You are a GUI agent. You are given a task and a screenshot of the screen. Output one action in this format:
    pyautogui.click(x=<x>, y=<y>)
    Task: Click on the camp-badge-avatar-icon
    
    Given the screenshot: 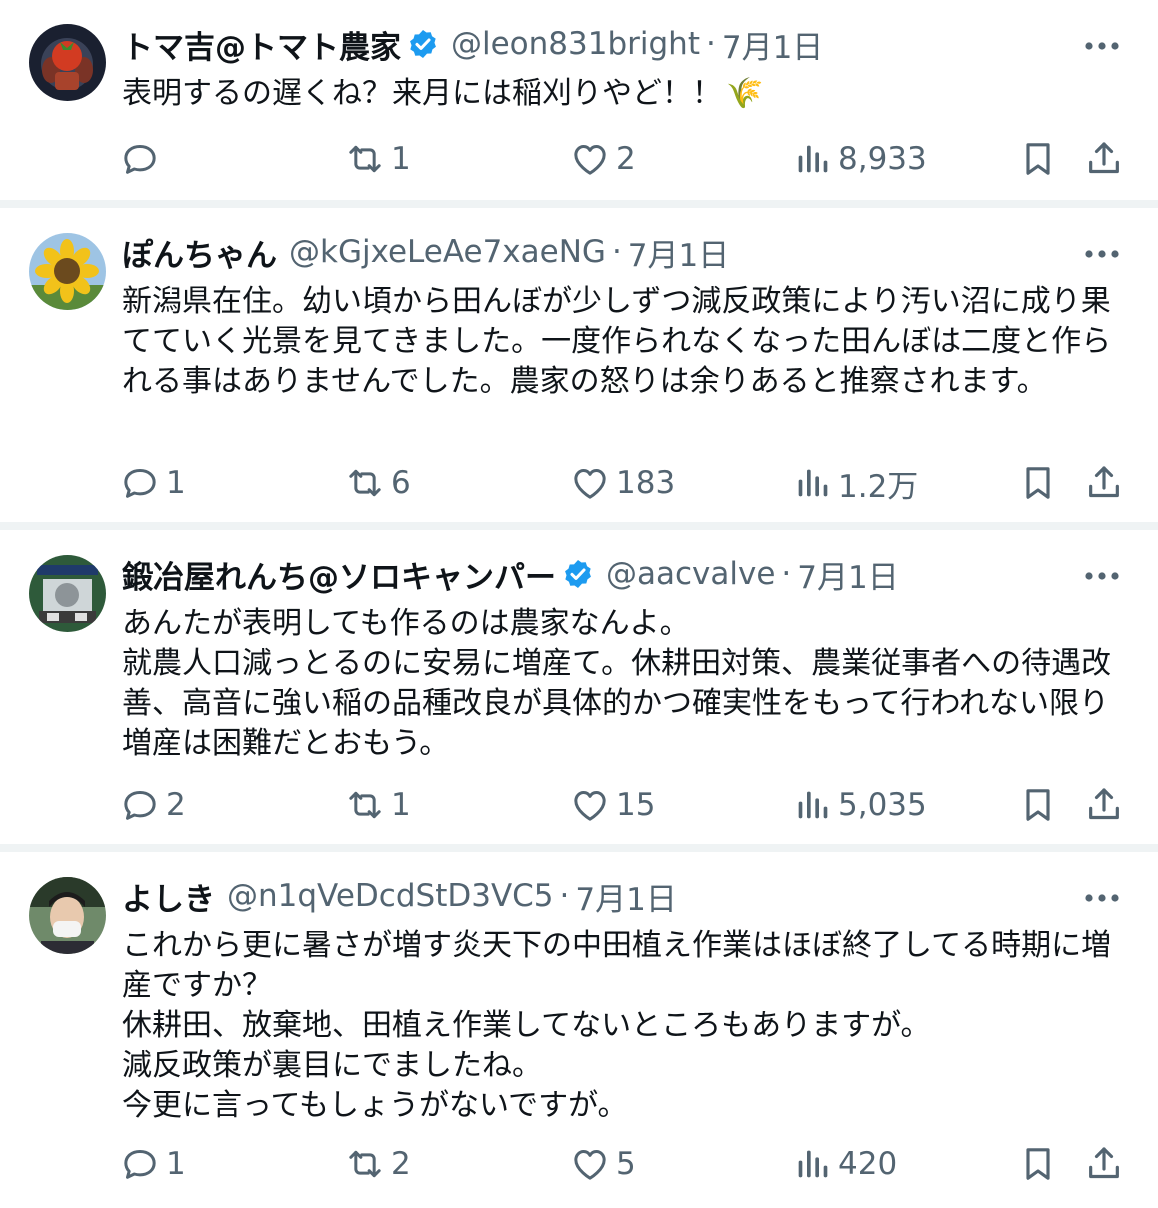 What is the action you would take?
    pyautogui.click(x=67, y=593)
    